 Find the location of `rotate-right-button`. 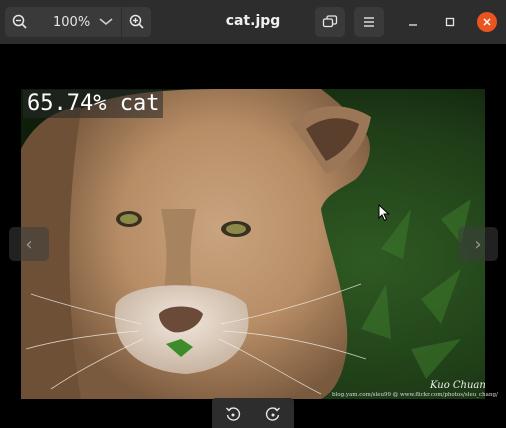

rotate-right-button is located at coordinates (273, 414).